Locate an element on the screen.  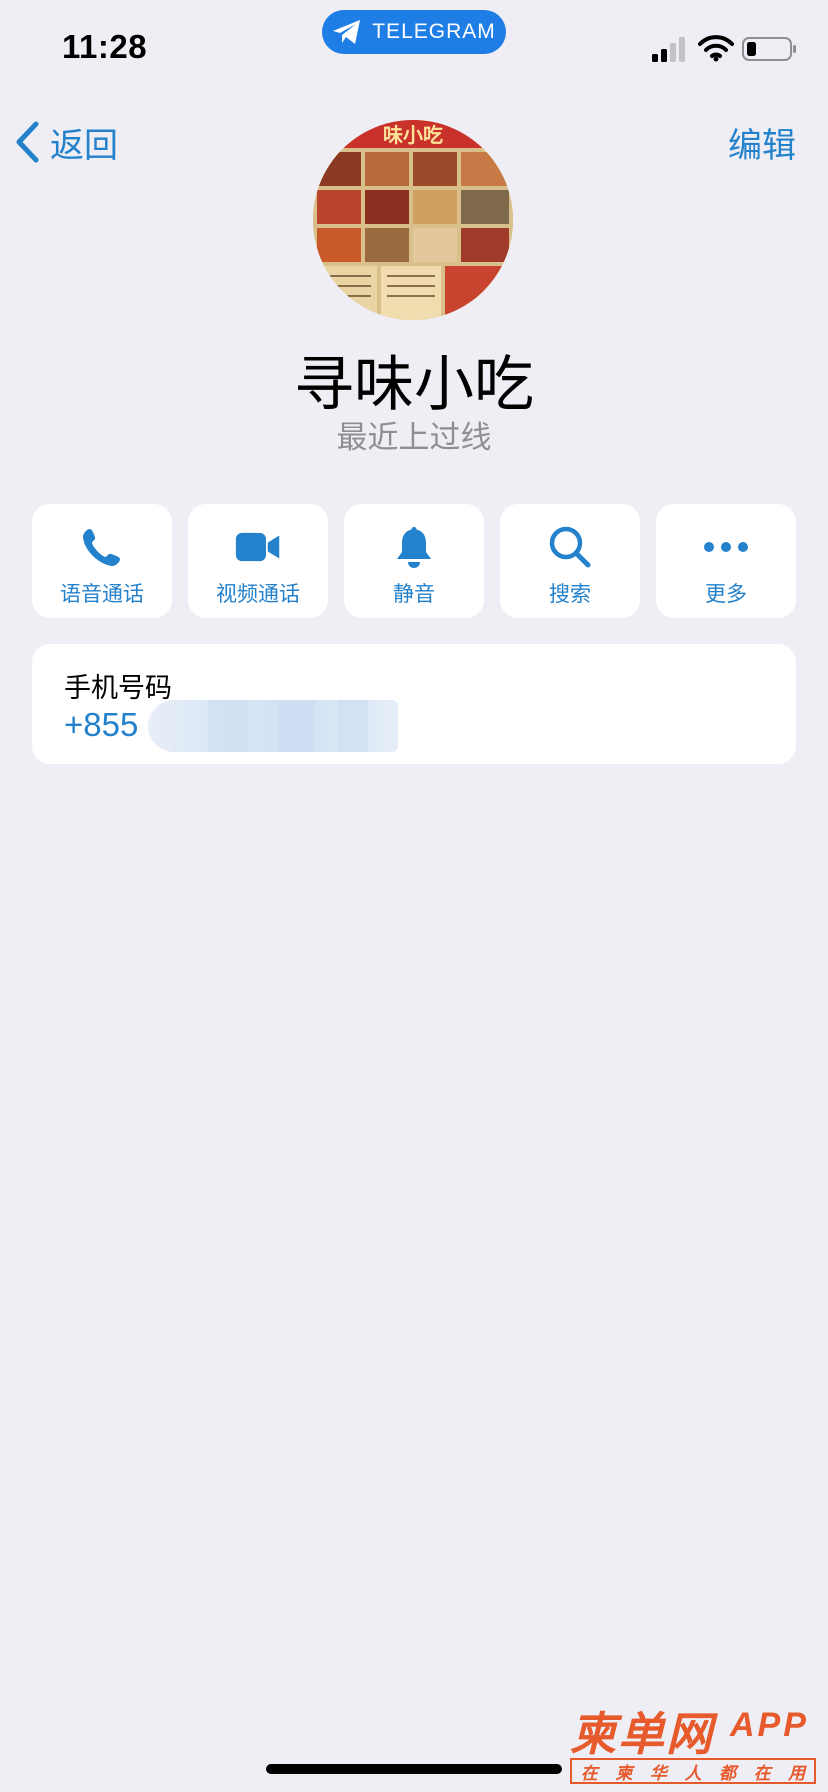
action-button-row: 语音通话 视频通话 静音 搜索 更多 is located at coordinates (414, 561).